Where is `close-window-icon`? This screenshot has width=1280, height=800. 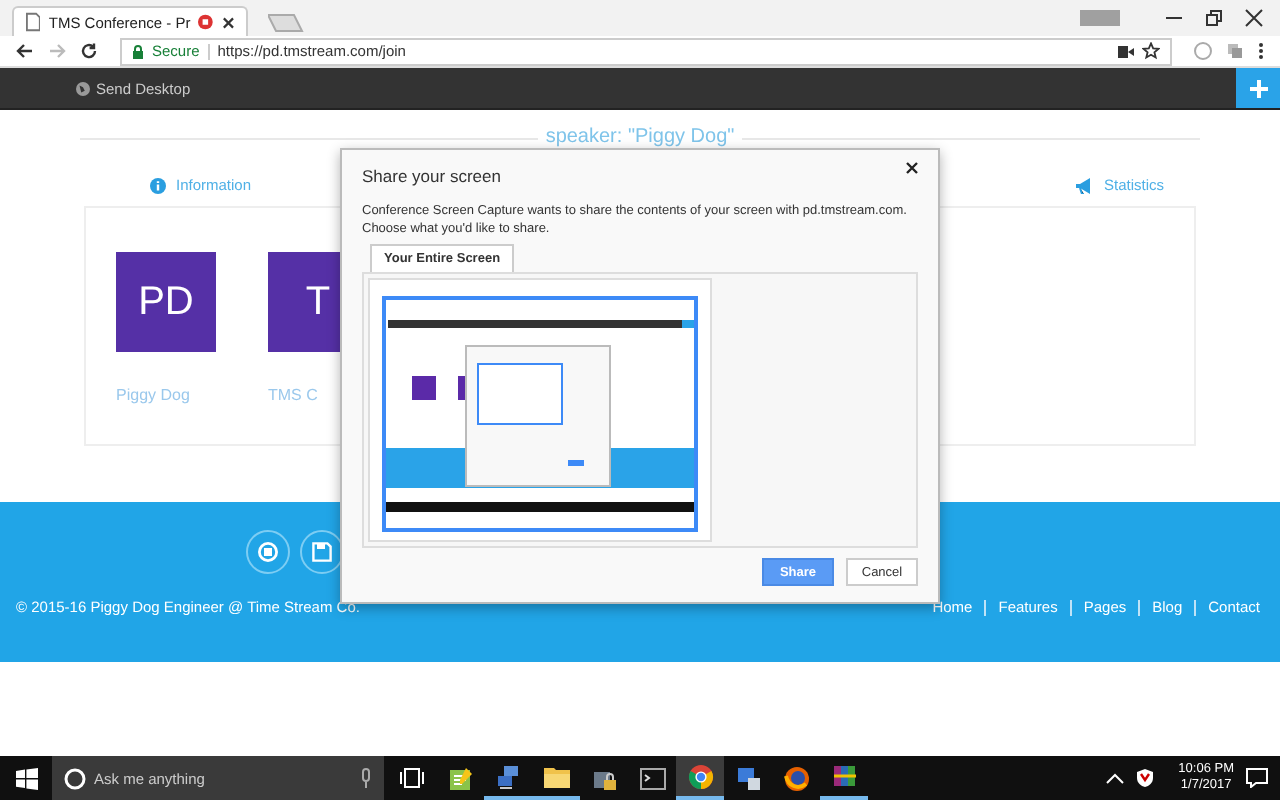 close-window-icon is located at coordinates (1254, 18).